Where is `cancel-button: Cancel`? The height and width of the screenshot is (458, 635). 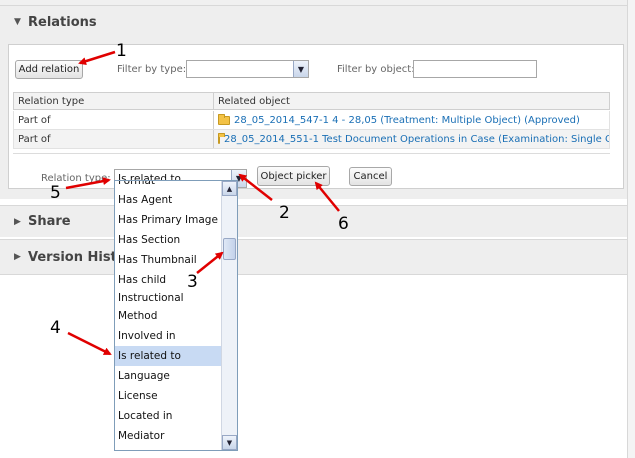 cancel-button: Cancel is located at coordinates (370, 176).